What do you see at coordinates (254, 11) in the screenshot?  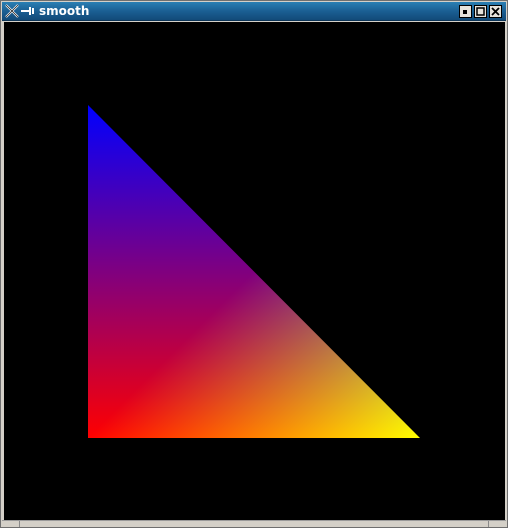 I see `title-bar: smooth` at bounding box center [254, 11].